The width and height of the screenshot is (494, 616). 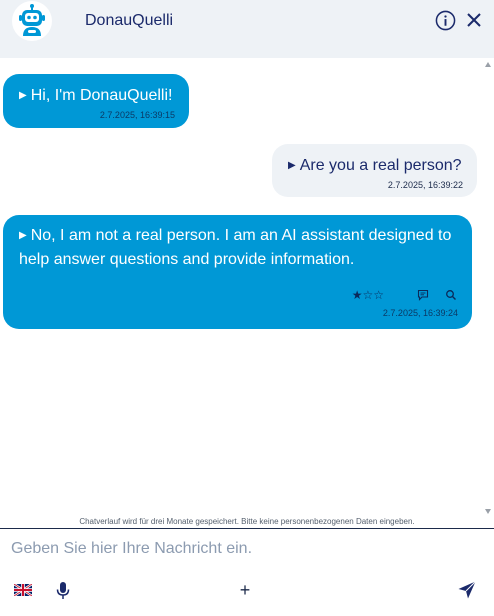 What do you see at coordinates (129, 20) in the screenshot?
I see `chat-title: DonauQuelli` at bounding box center [129, 20].